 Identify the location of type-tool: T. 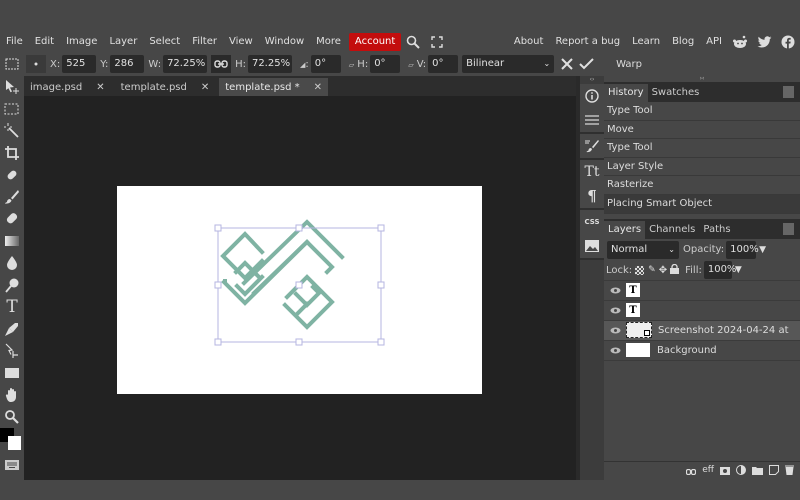
(12, 307).